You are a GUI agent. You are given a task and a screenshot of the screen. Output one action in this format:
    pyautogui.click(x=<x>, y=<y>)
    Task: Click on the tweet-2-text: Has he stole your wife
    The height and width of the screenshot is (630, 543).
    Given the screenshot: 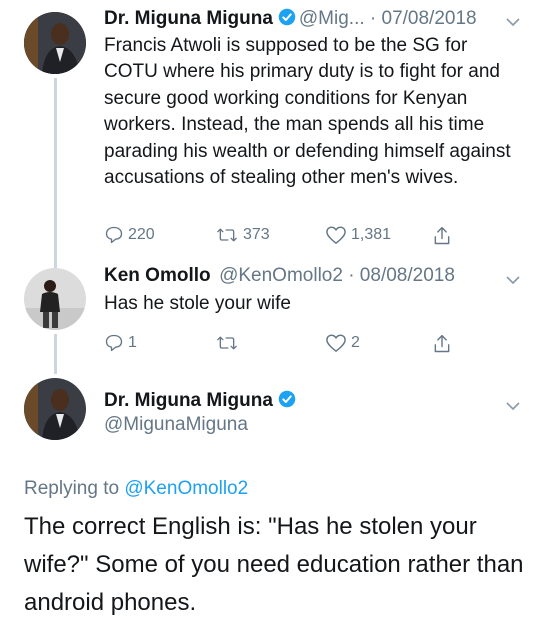 What is the action you would take?
    pyautogui.click(x=197, y=303)
    